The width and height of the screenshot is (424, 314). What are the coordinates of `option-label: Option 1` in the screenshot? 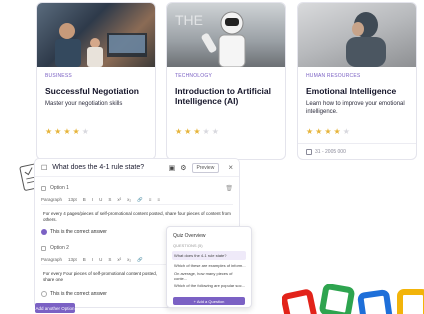 It's located at (59, 188).